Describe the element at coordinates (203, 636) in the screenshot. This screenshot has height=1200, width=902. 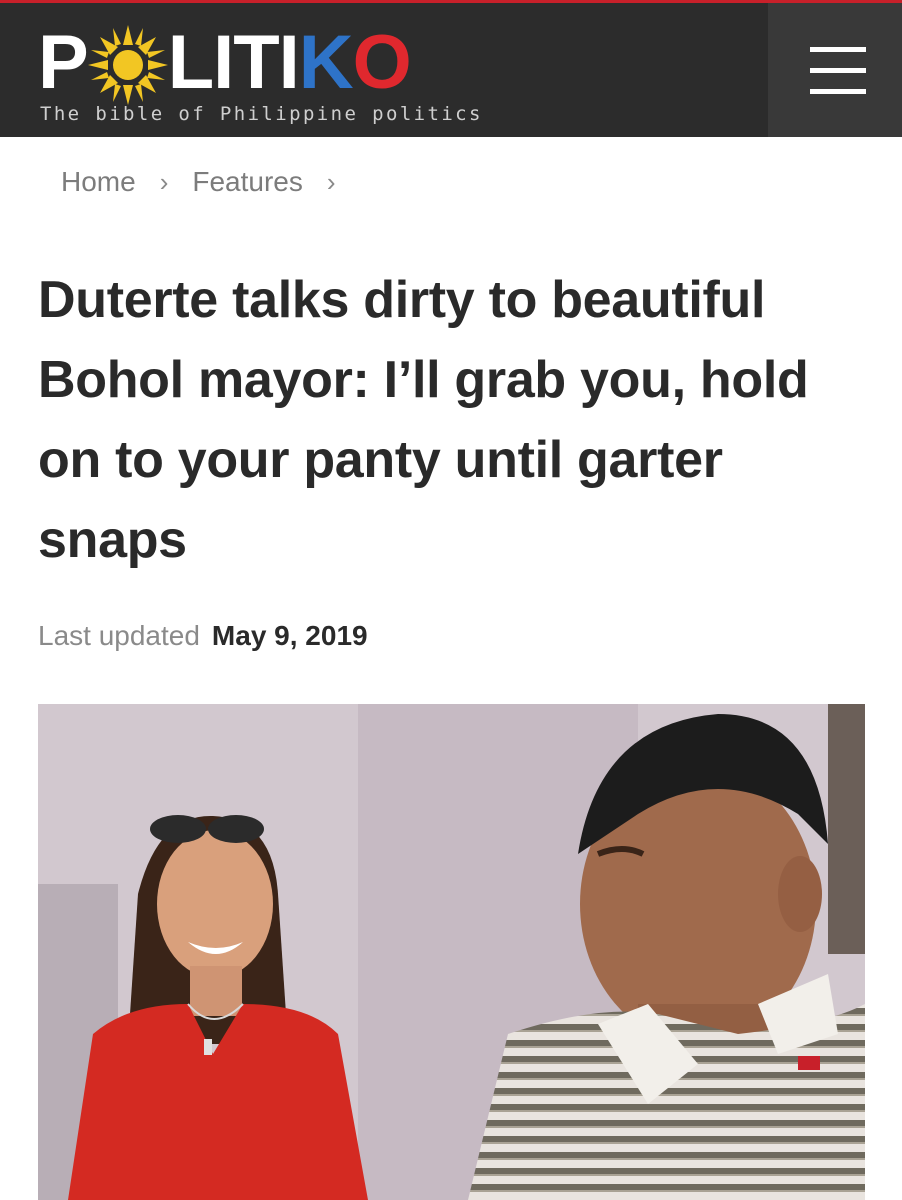
I see `article-meta: Last updated May 9, 2019` at that location.